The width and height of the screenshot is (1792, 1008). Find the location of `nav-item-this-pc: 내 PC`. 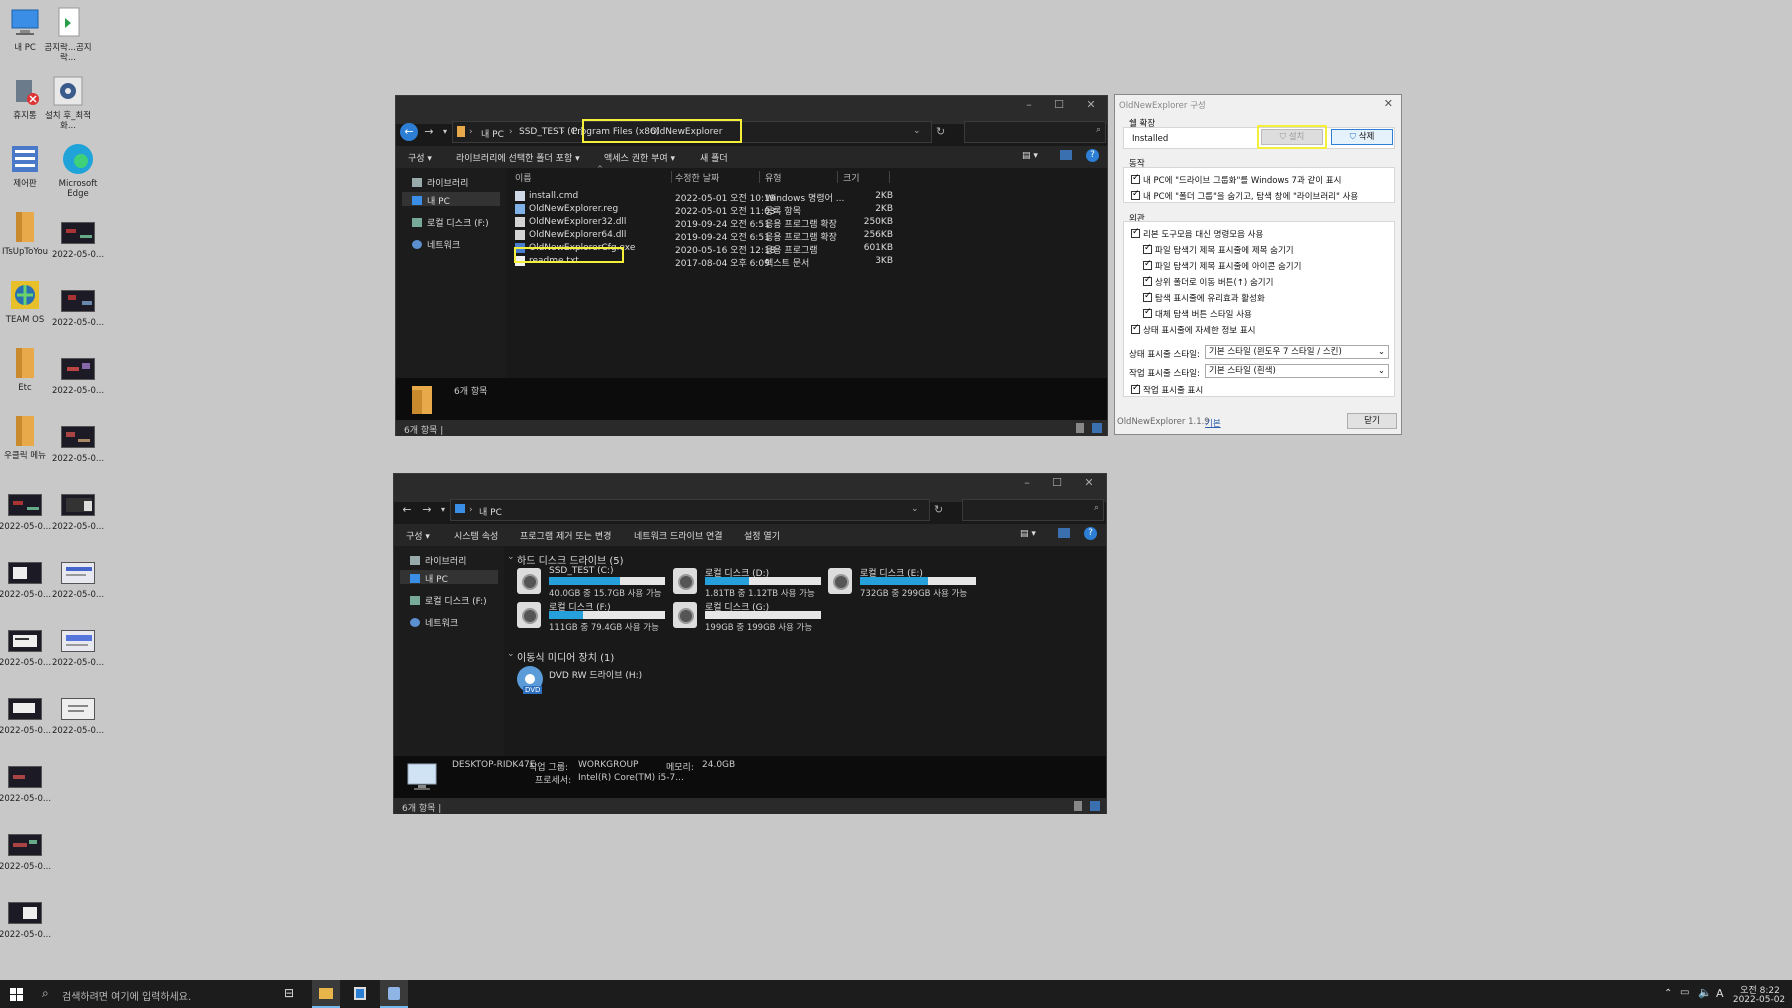

nav-item-this-pc: 내 PC is located at coordinates (429, 578).